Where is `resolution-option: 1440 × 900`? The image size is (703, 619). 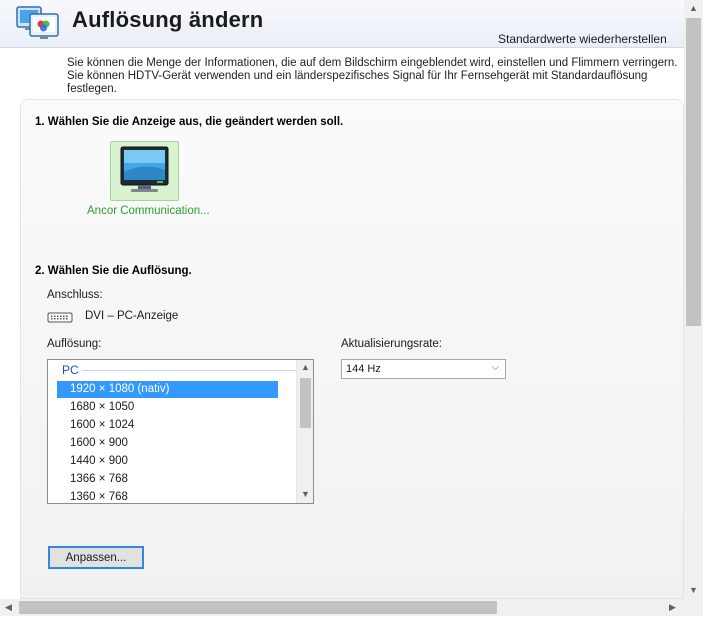 resolution-option: 1440 × 900 is located at coordinates (167, 461).